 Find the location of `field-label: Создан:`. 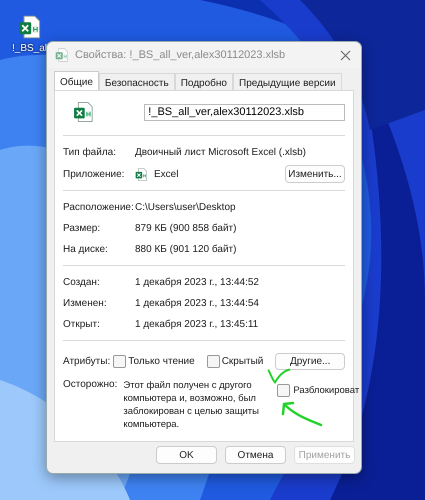

field-label: Создан: is located at coordinates (82, 282).